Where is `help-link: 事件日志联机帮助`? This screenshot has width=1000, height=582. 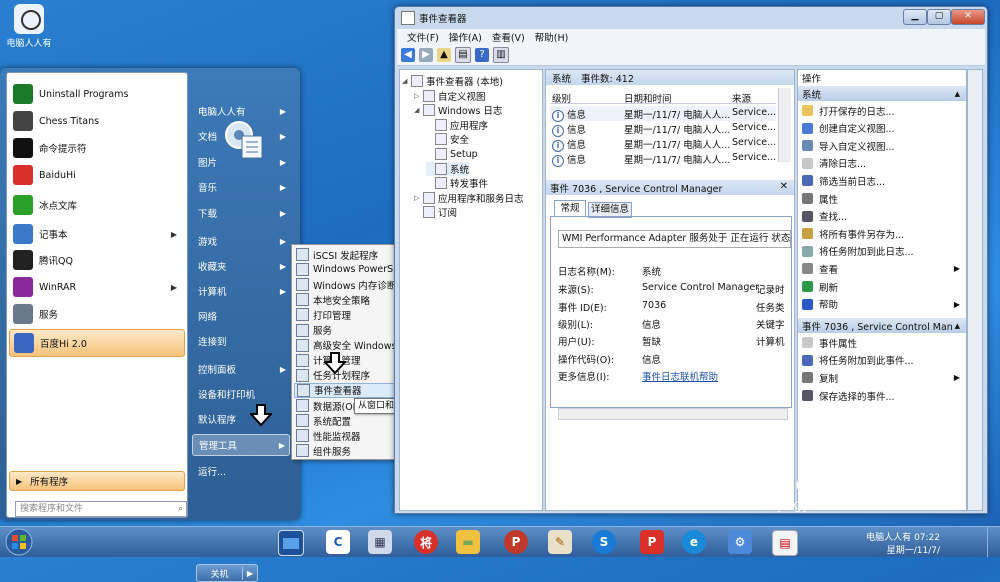
help-link: 事件日志联机帮助 is located at coordinates (680, 376).